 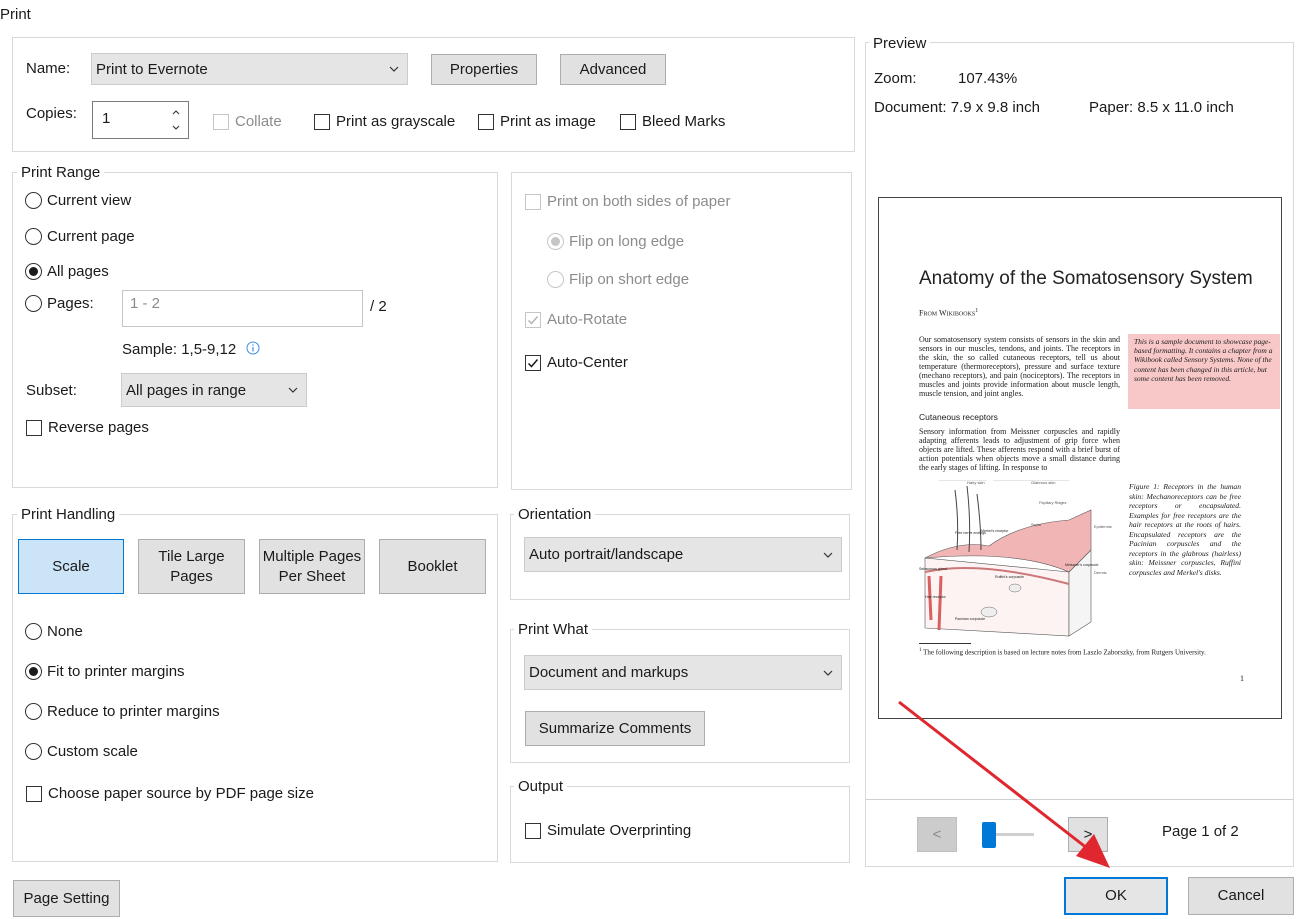 What do you see at coordinates (249, 69) in the screenshot?
I see `printer-select: Print to Evernote` at bounding box center [249, 69].